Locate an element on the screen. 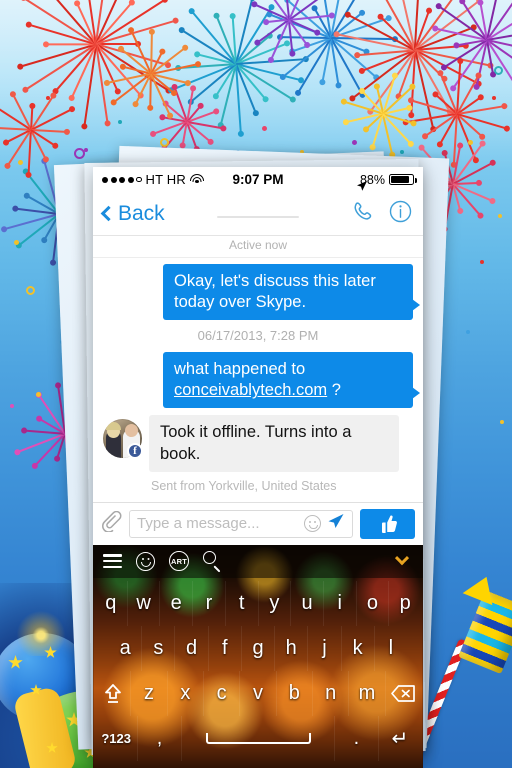 The width and height of the screenshot is (512, 768). key-y: y is located at coordinates (275, 603).